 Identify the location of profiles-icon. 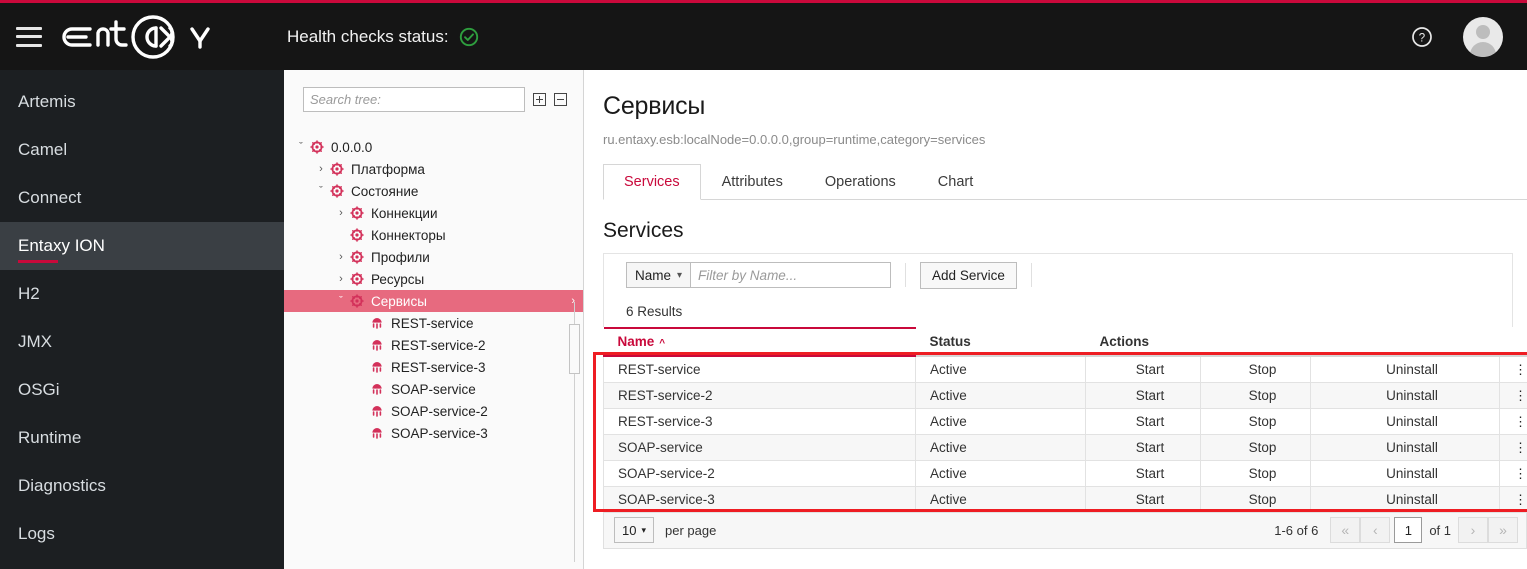
(357, 257).